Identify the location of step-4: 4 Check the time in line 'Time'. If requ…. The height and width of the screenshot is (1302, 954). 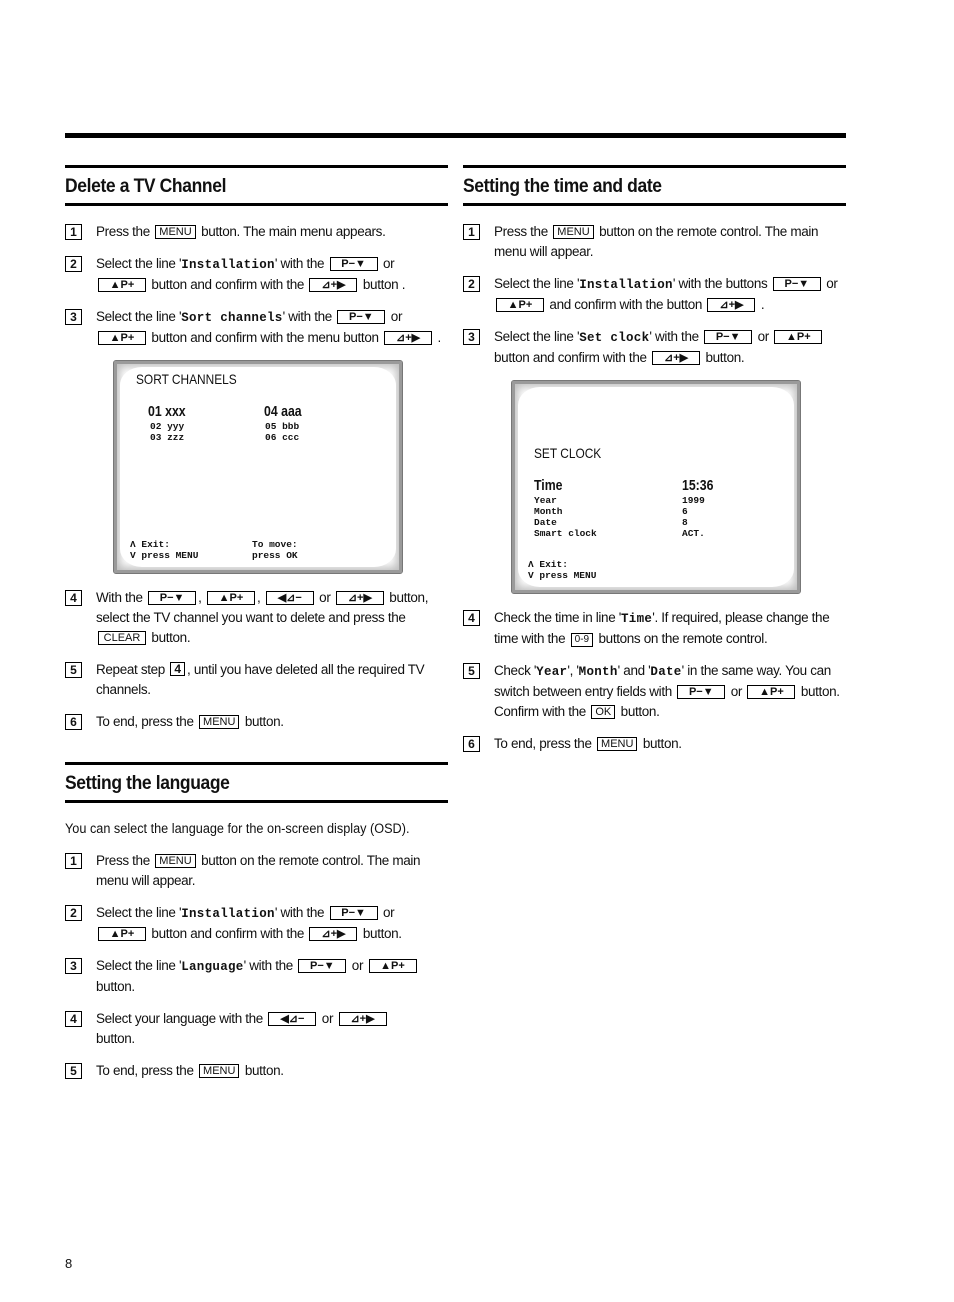
(654, 628).